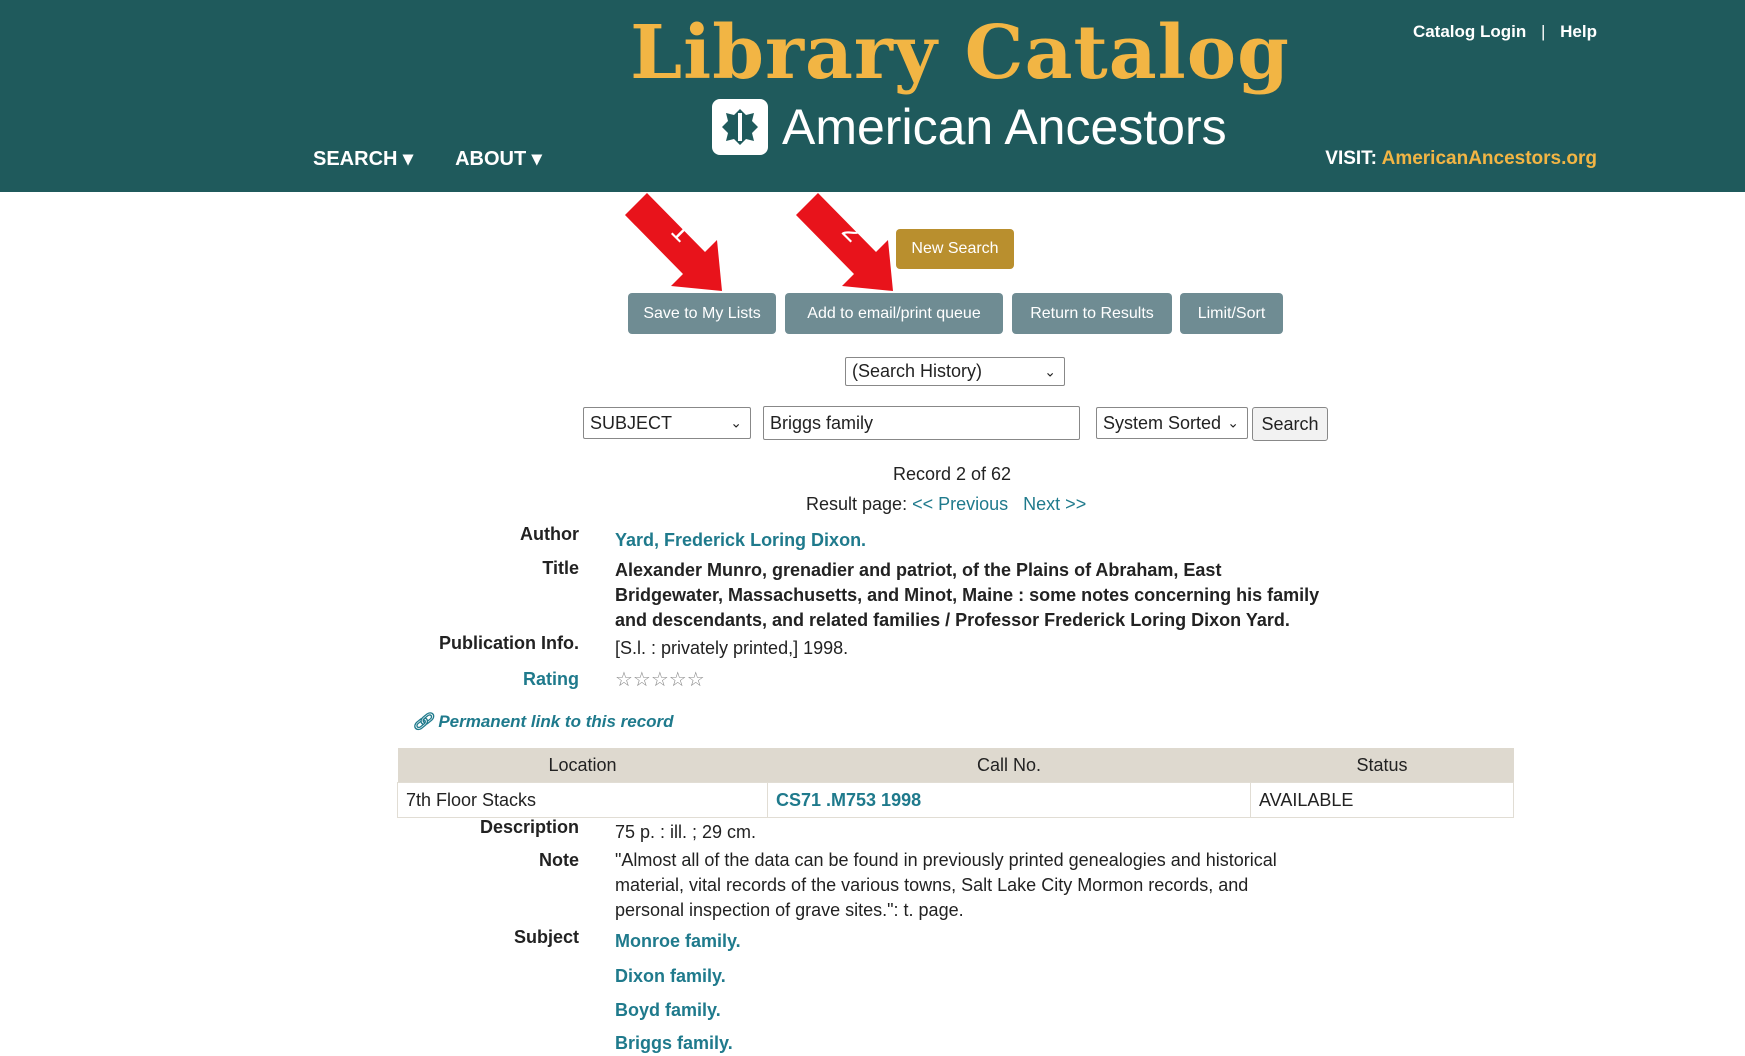 This screenshot has height=1056, width=1745. I want to click on holdings-header-row: Location Call No. Status, so click(955, 765).